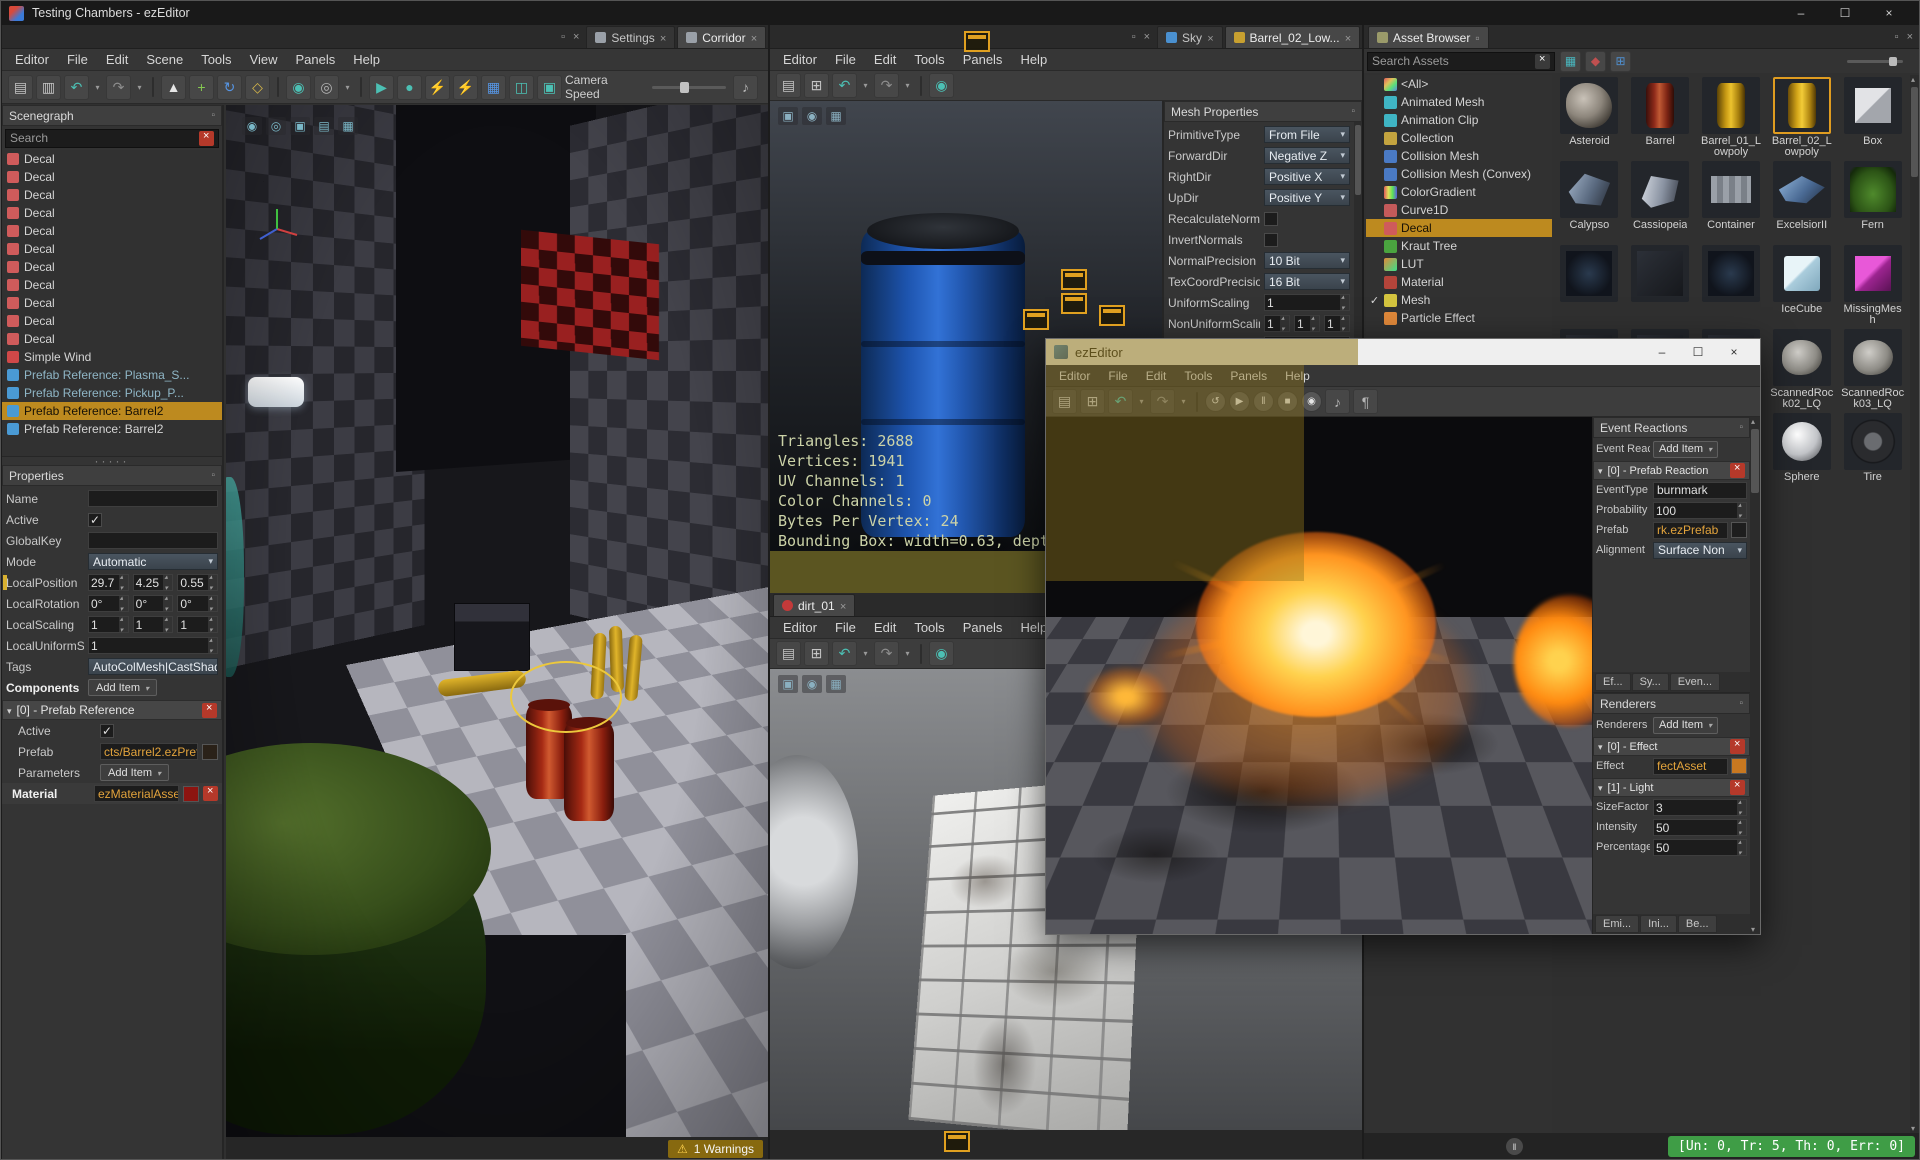 The height and width of the screenshot is (1160, 1920). I want to click on asset-type-item: Collision Mesh, so click(1459, 156).